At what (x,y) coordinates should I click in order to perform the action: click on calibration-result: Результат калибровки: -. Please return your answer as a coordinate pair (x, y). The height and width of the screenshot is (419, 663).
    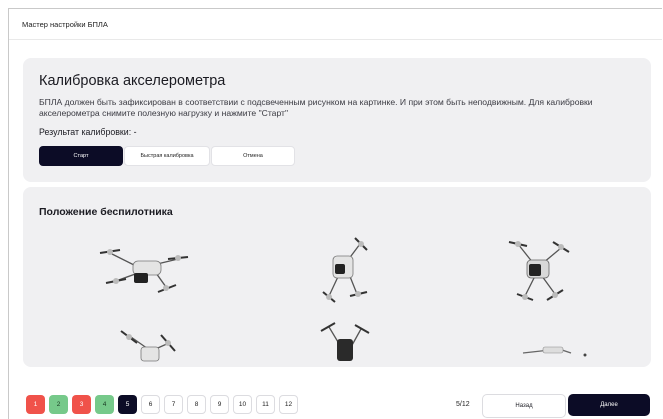
    Looking at the image, I should click on (88, 132).